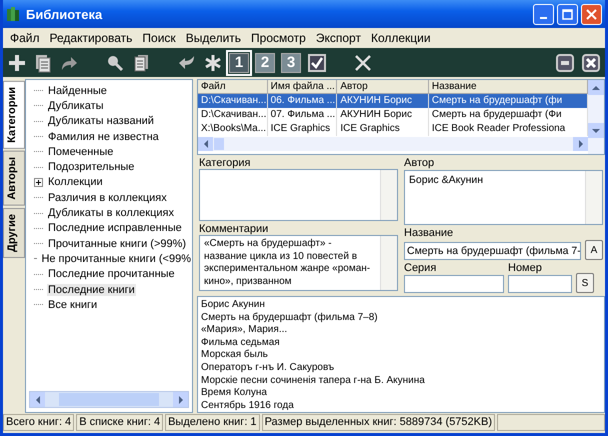  Describe the element at coordinates (525, 269) in the screenshot. I see `field-label: Номер` at that location.